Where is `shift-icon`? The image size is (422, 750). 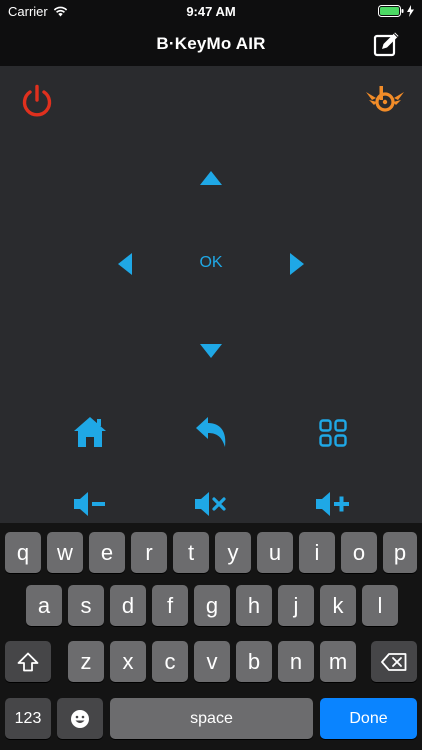
shift-icon is located at coordinates (28, 661).